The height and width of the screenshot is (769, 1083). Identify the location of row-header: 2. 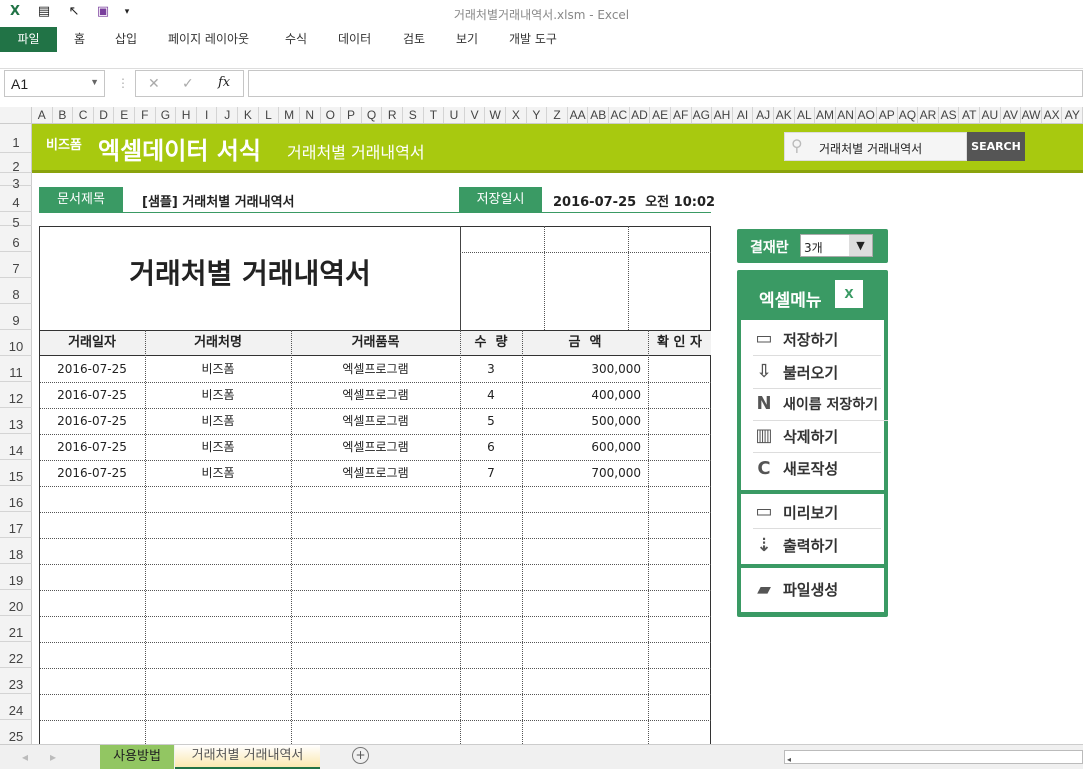
(16, 163).